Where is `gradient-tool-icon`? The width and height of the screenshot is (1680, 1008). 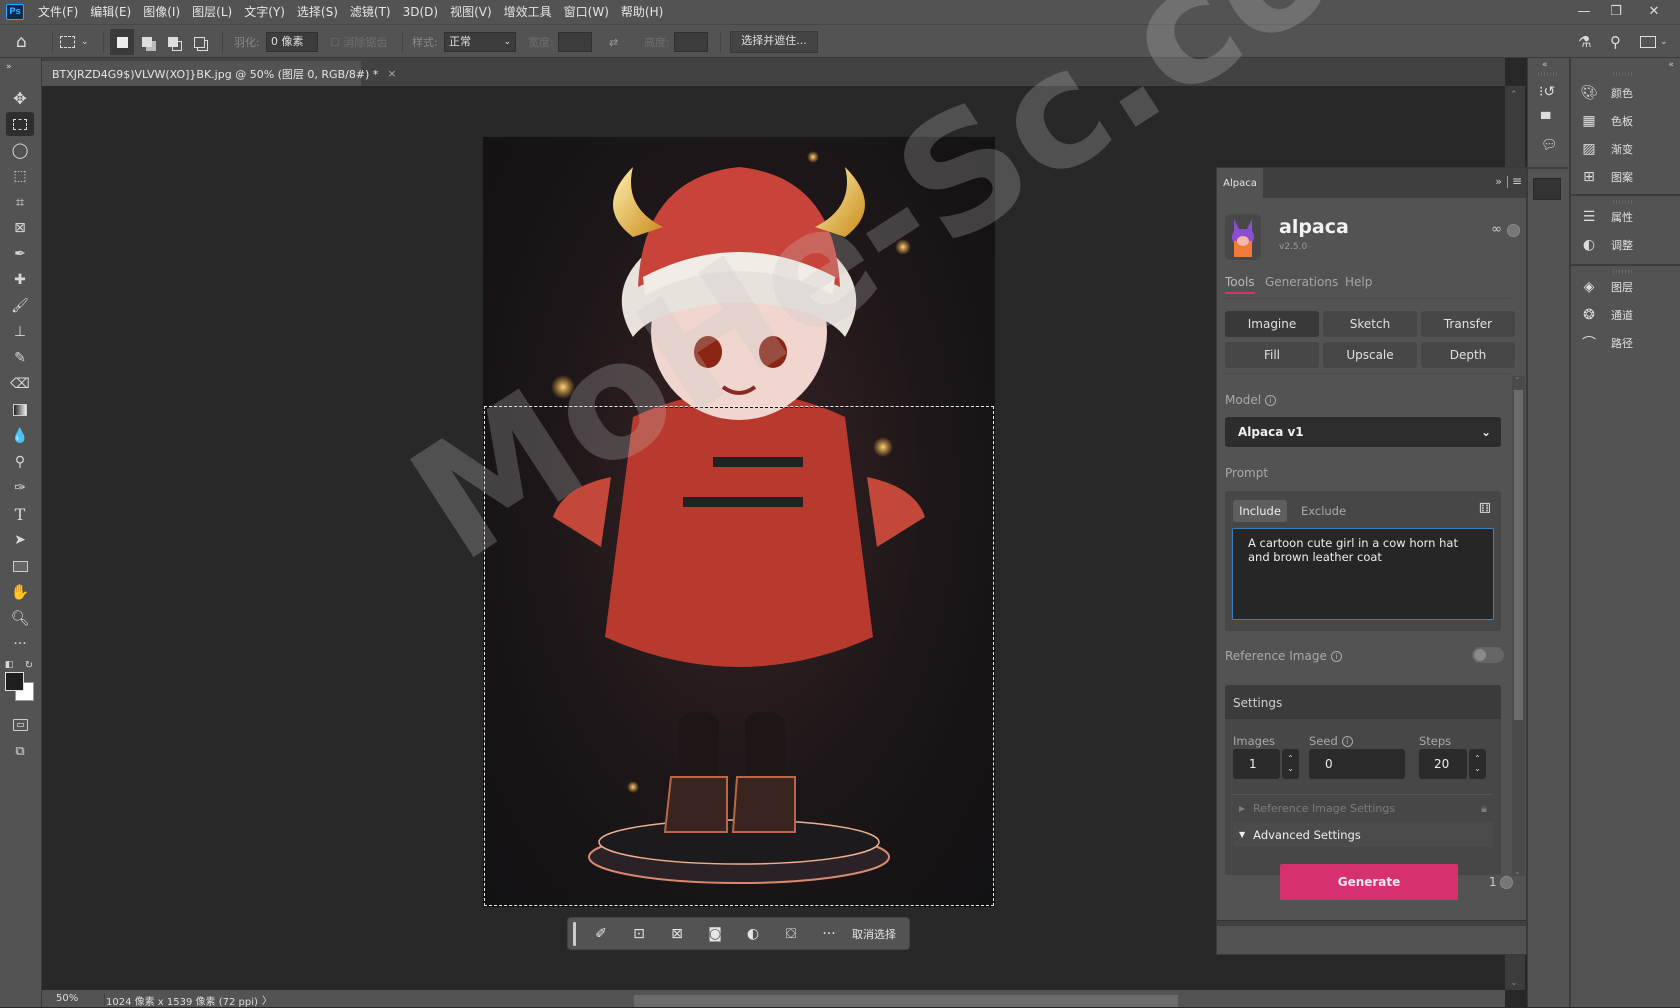 gradient-tool-icon is located at coordinates (20, 410).